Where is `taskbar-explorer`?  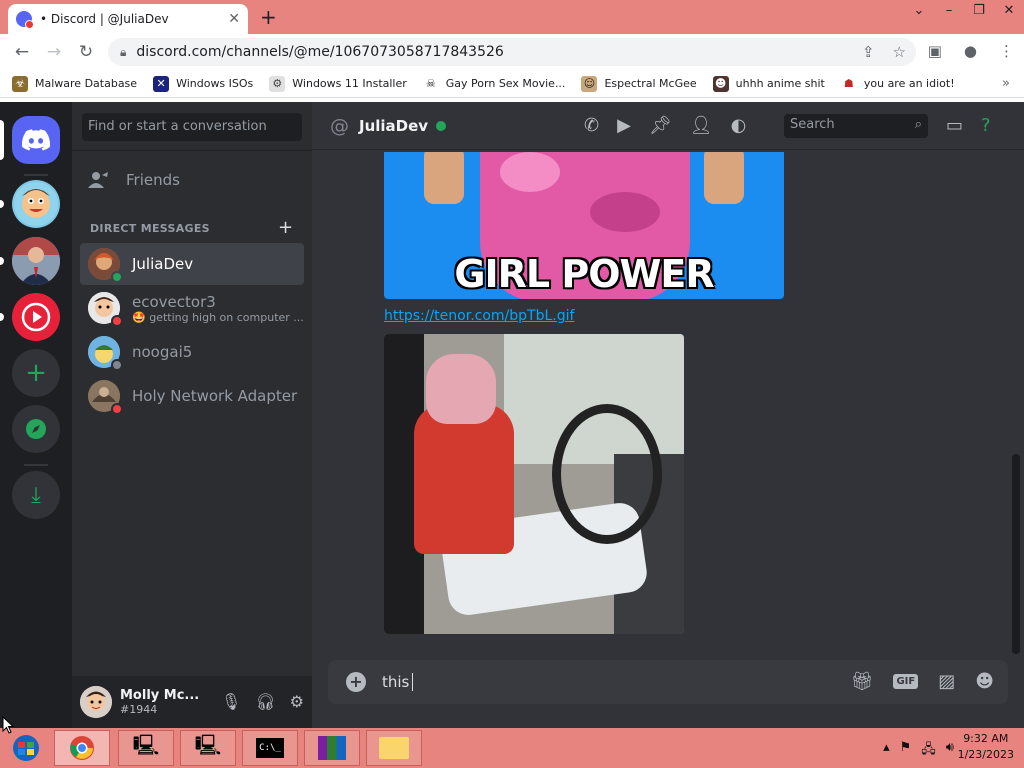
taskbar-explorer is located at coordinates (394, 748).